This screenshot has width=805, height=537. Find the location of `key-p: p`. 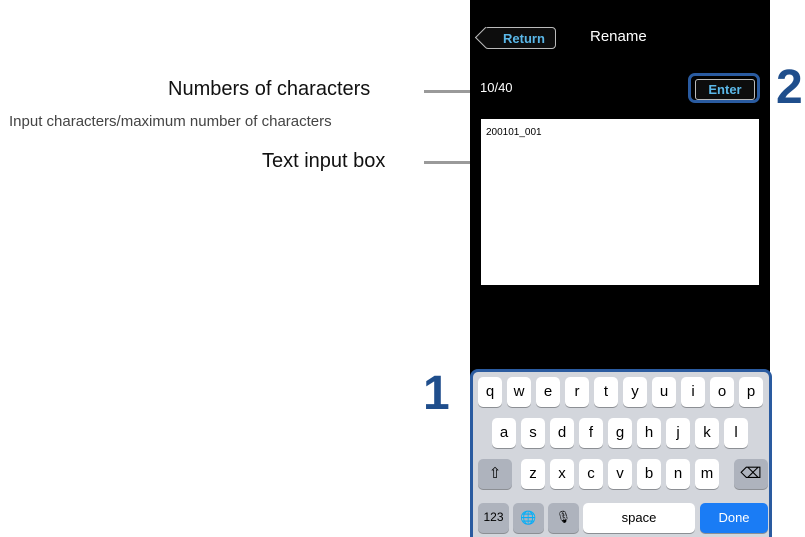

key-p: p is located at coordinates (751, 392).